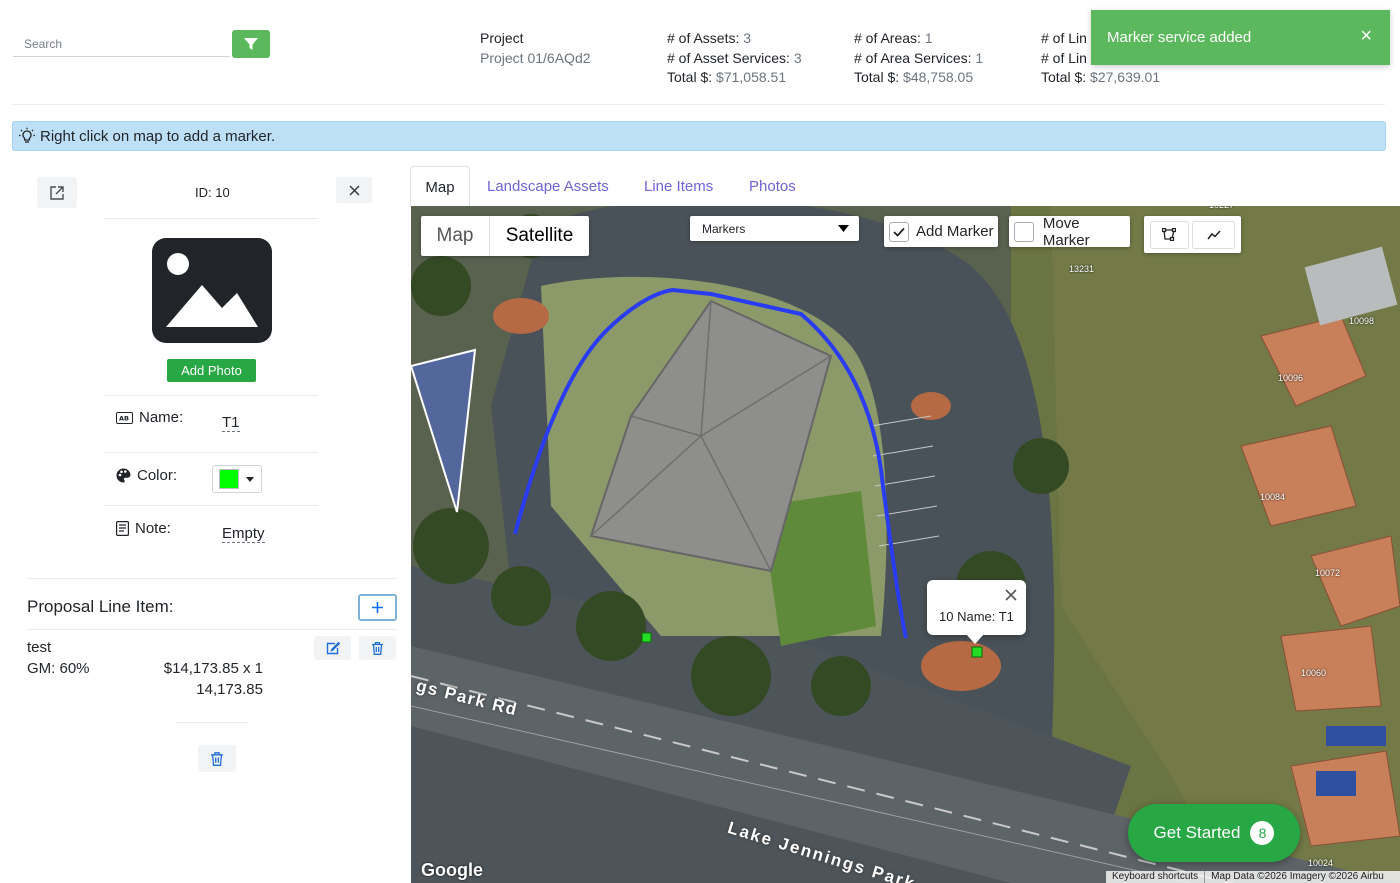 This screenshot has width=1400, height=883. I want to click on map-type-map-button: Map, so click(455, 236).